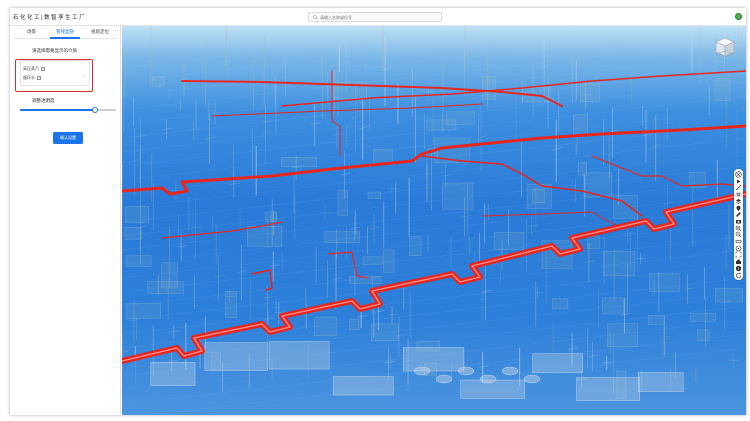 This screenshot has width=750, height=421. What do you see at coordinates (738, 16) in the screenshot?
I see `status-indicator` at bounding box center [738, 16].